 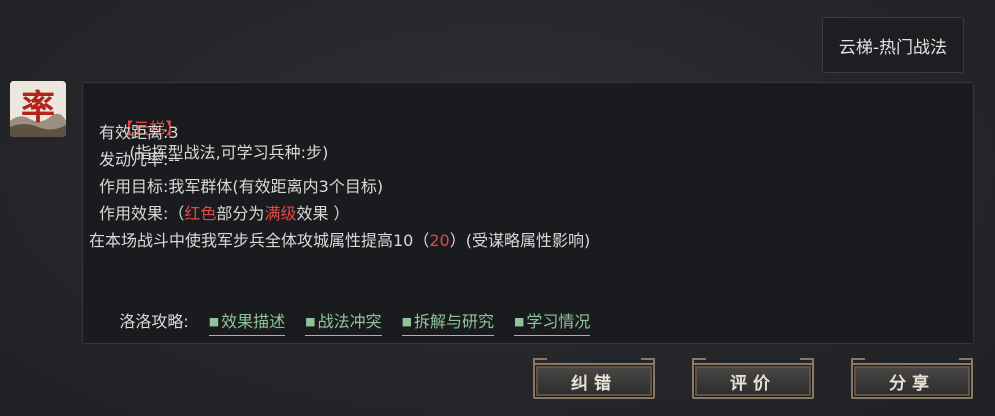 What do you see at coordinates (200, 213) in the screenshot?
I see `effect-red-text: 红色` at bounding box center [200, 213].